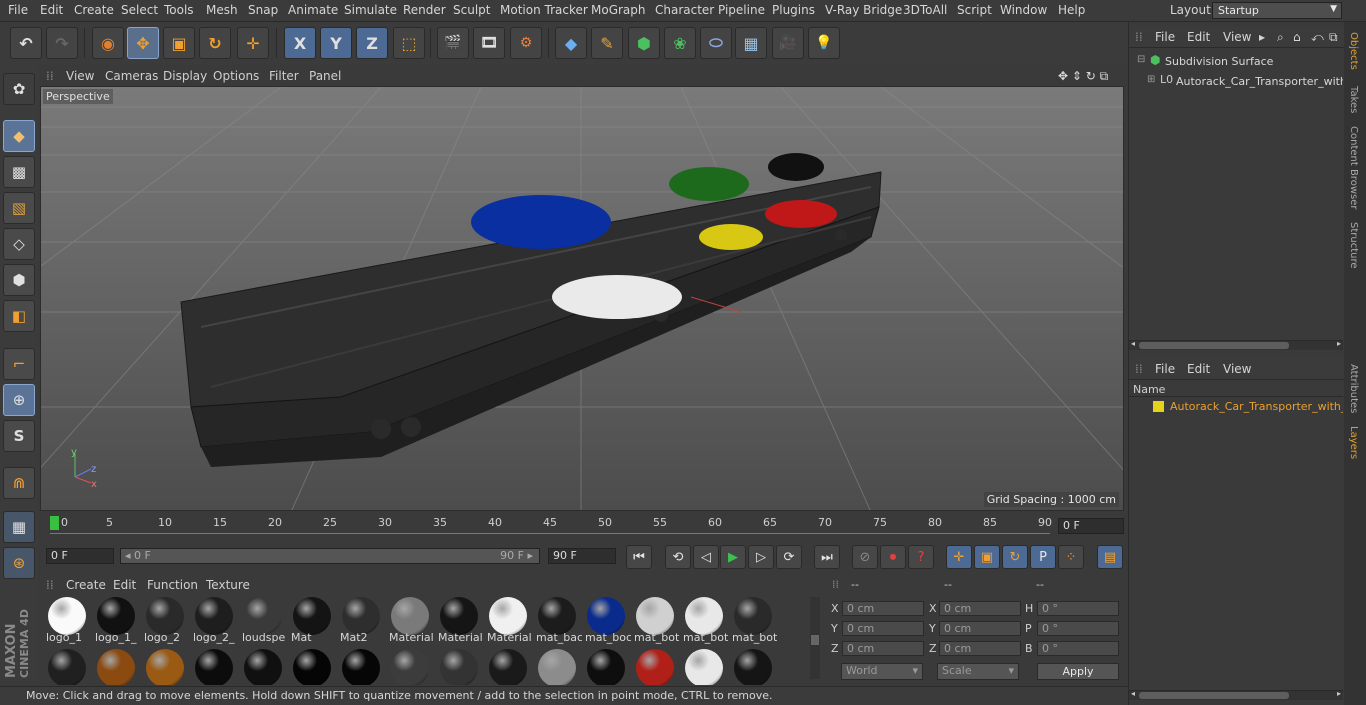 This screenshot has height=705, width=1366. Describe the element at coordinates (1353, 388) in the screenshot. I see `tab-attributes: Attributes` at that location.